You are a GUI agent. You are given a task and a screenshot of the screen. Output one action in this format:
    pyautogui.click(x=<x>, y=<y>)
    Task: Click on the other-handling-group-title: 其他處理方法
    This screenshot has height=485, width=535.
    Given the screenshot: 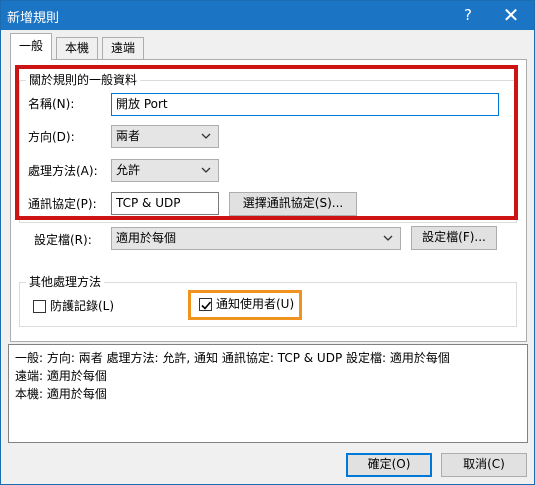 What is the action you would take?
    pyautogui.click(x=65, y=282)
    